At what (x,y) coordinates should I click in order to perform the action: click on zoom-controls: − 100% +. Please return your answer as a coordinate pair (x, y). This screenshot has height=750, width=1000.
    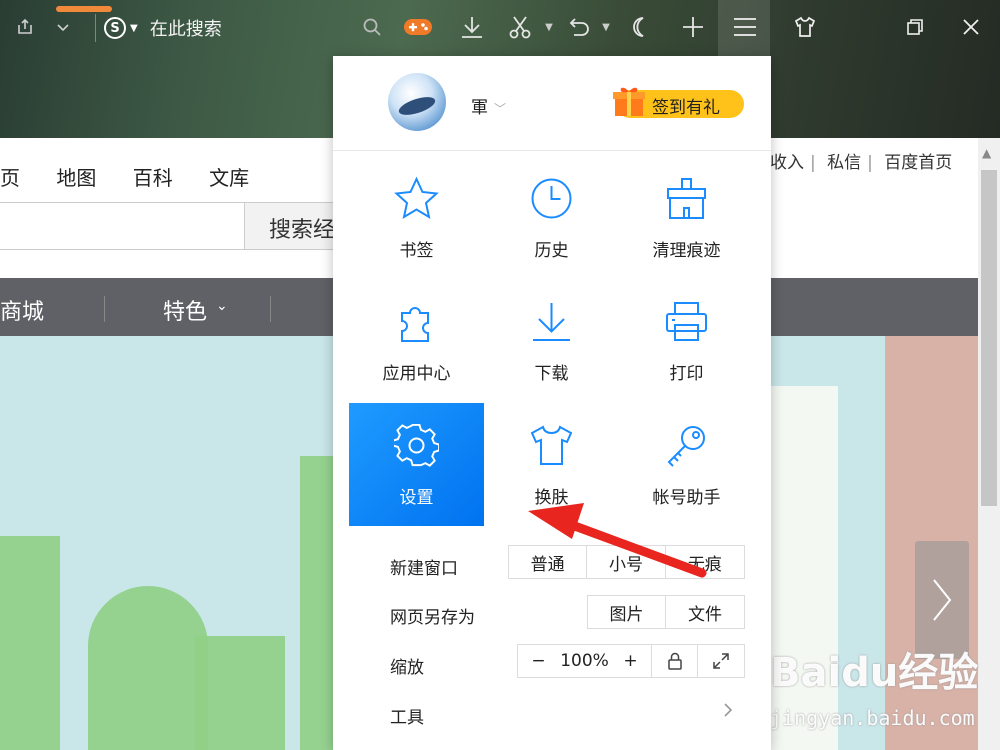
    Looking at the image, I should click on (631, 661).